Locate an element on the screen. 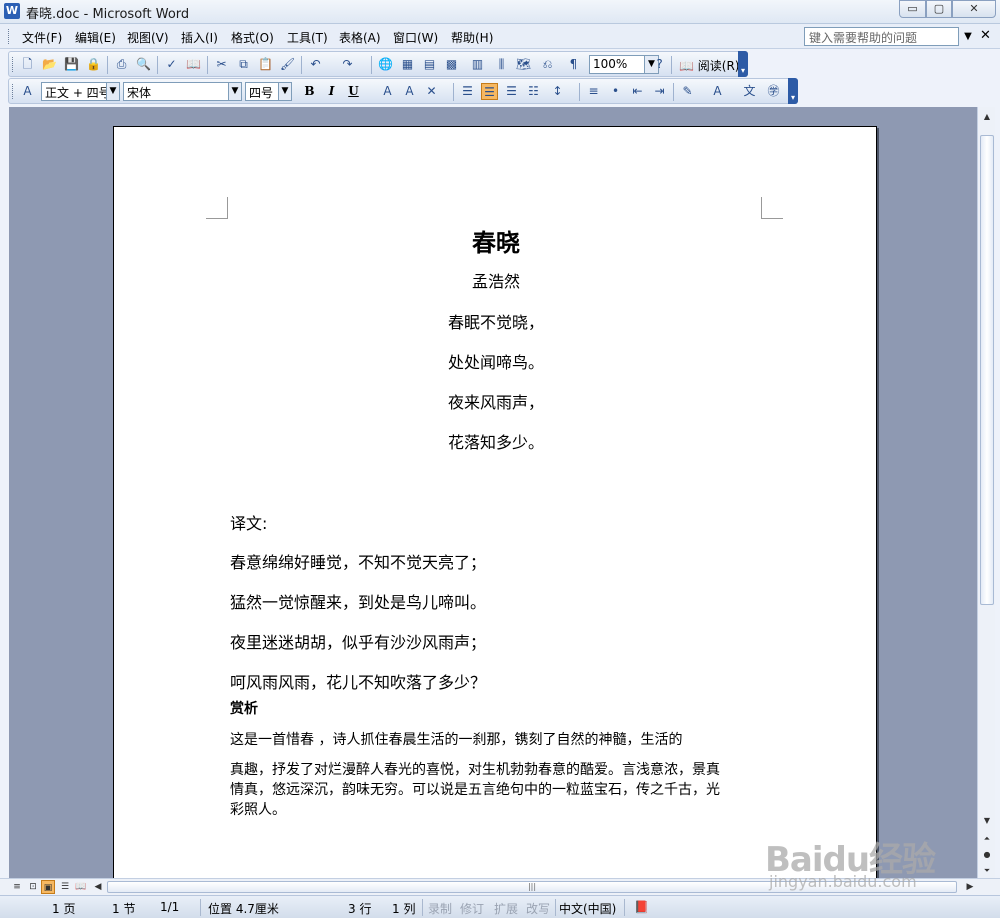 This screenshot has width=1000, height=918. save-icon: 💾 is located at coordinates (71, 64).